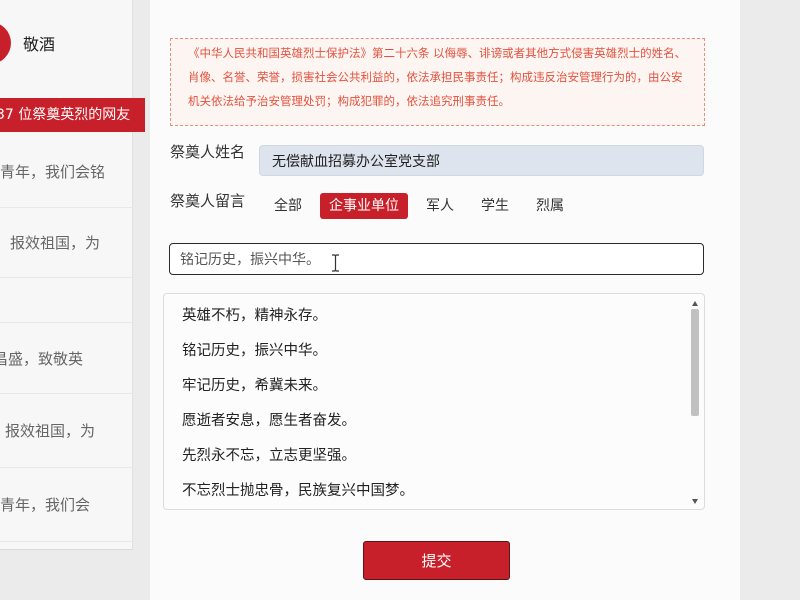  I want to click on suggestion-item: 愿逝者安息，愿生者奋发。, so click(434, 421).